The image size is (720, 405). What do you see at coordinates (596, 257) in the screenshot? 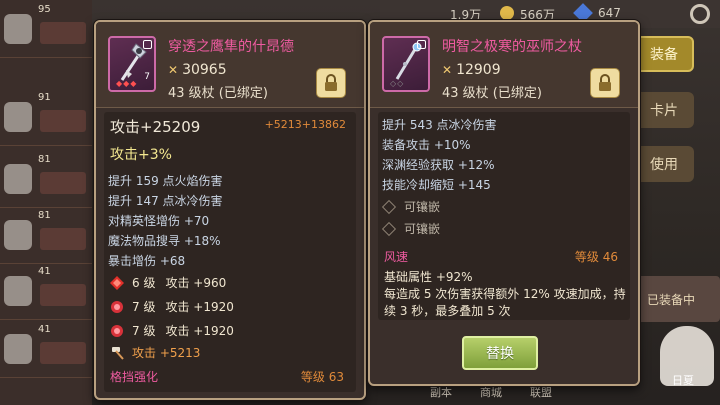
I see `skill-level: 等级 46` at bounding box center [596, 257].